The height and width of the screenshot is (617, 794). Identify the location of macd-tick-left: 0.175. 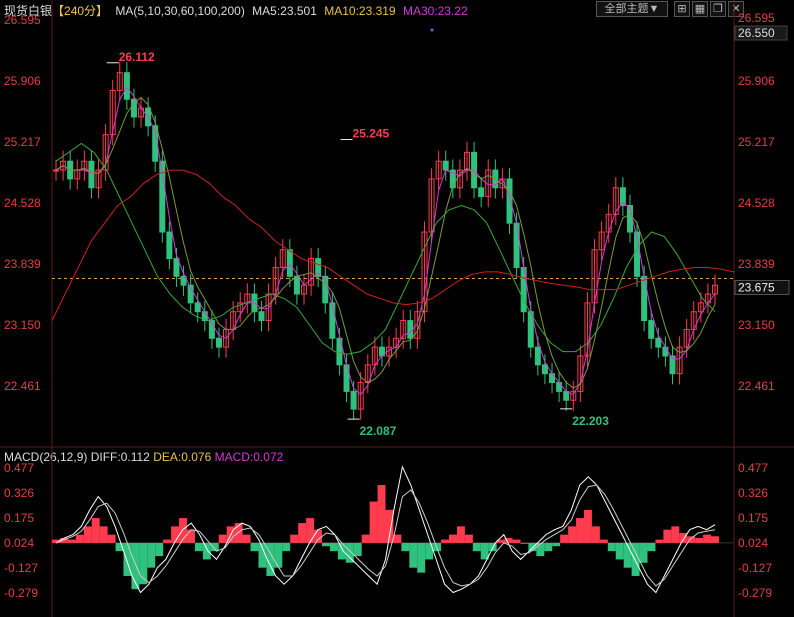
(19, 518).